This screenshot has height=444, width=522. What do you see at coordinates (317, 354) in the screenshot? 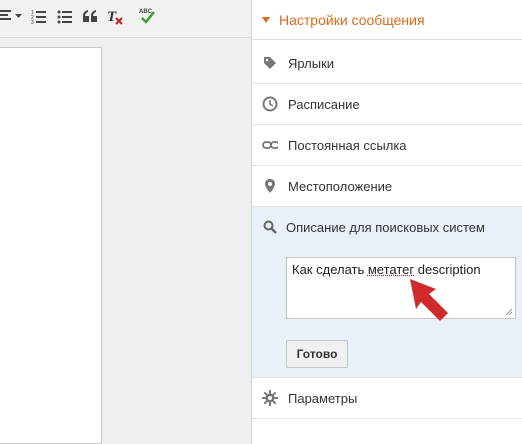
I see `done-button: Готово` at bounding box center [317, 354].